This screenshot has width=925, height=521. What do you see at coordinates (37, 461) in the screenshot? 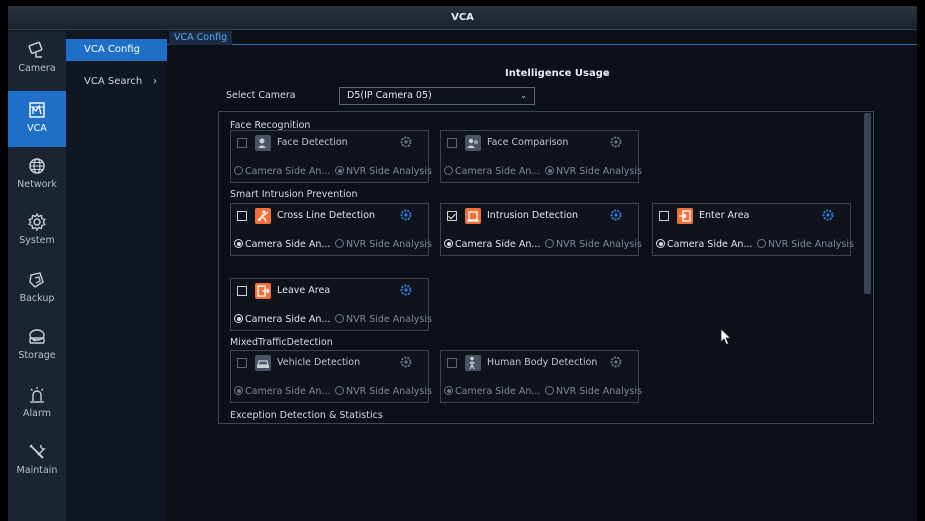
I see `nav-item-maintain: Maintain` at bounding box center [37, 461].